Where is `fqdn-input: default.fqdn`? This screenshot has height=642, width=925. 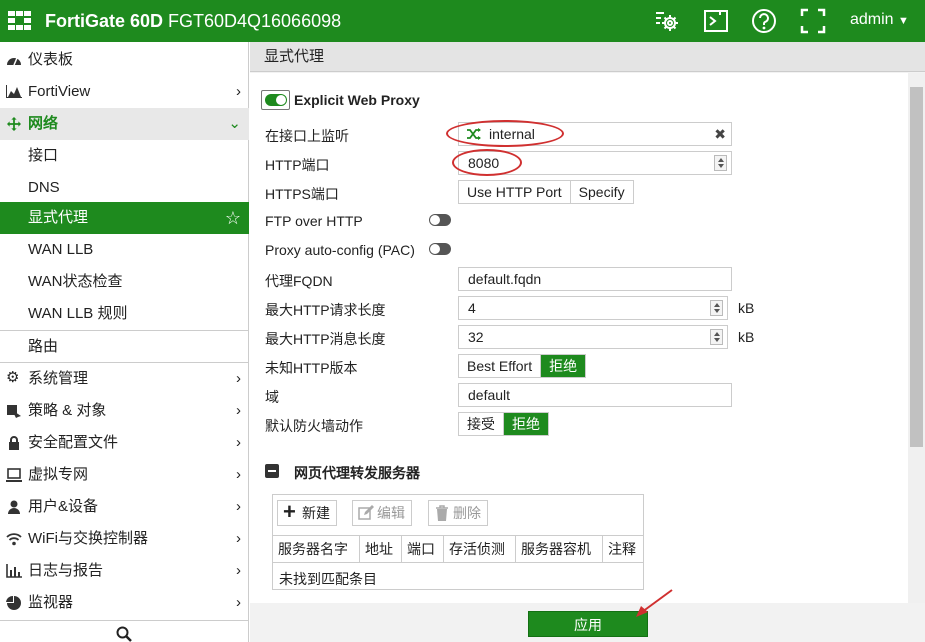
fqdn-input: default.fqdn is located at coordinates (595, 279).